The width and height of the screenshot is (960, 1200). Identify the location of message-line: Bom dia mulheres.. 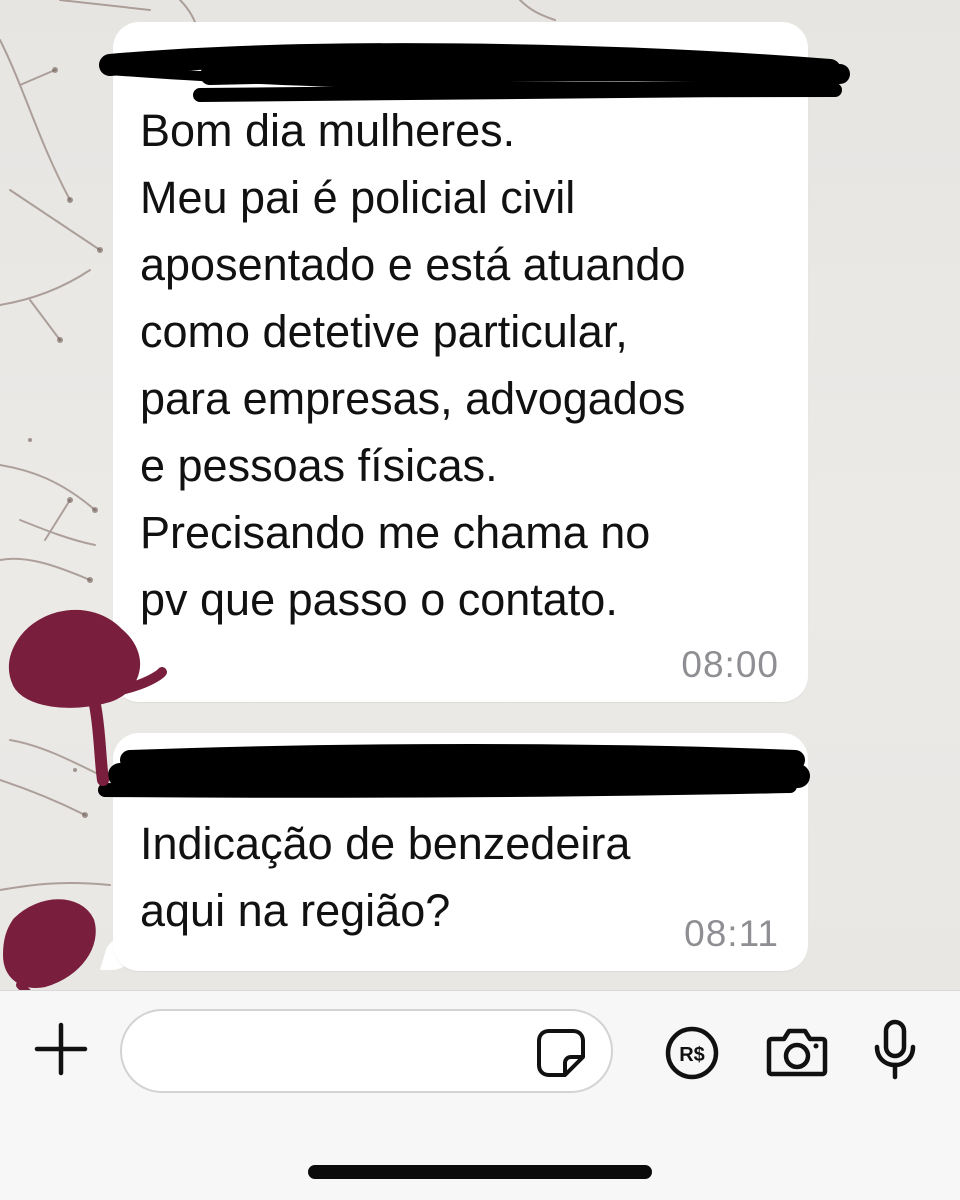
(328, 130).